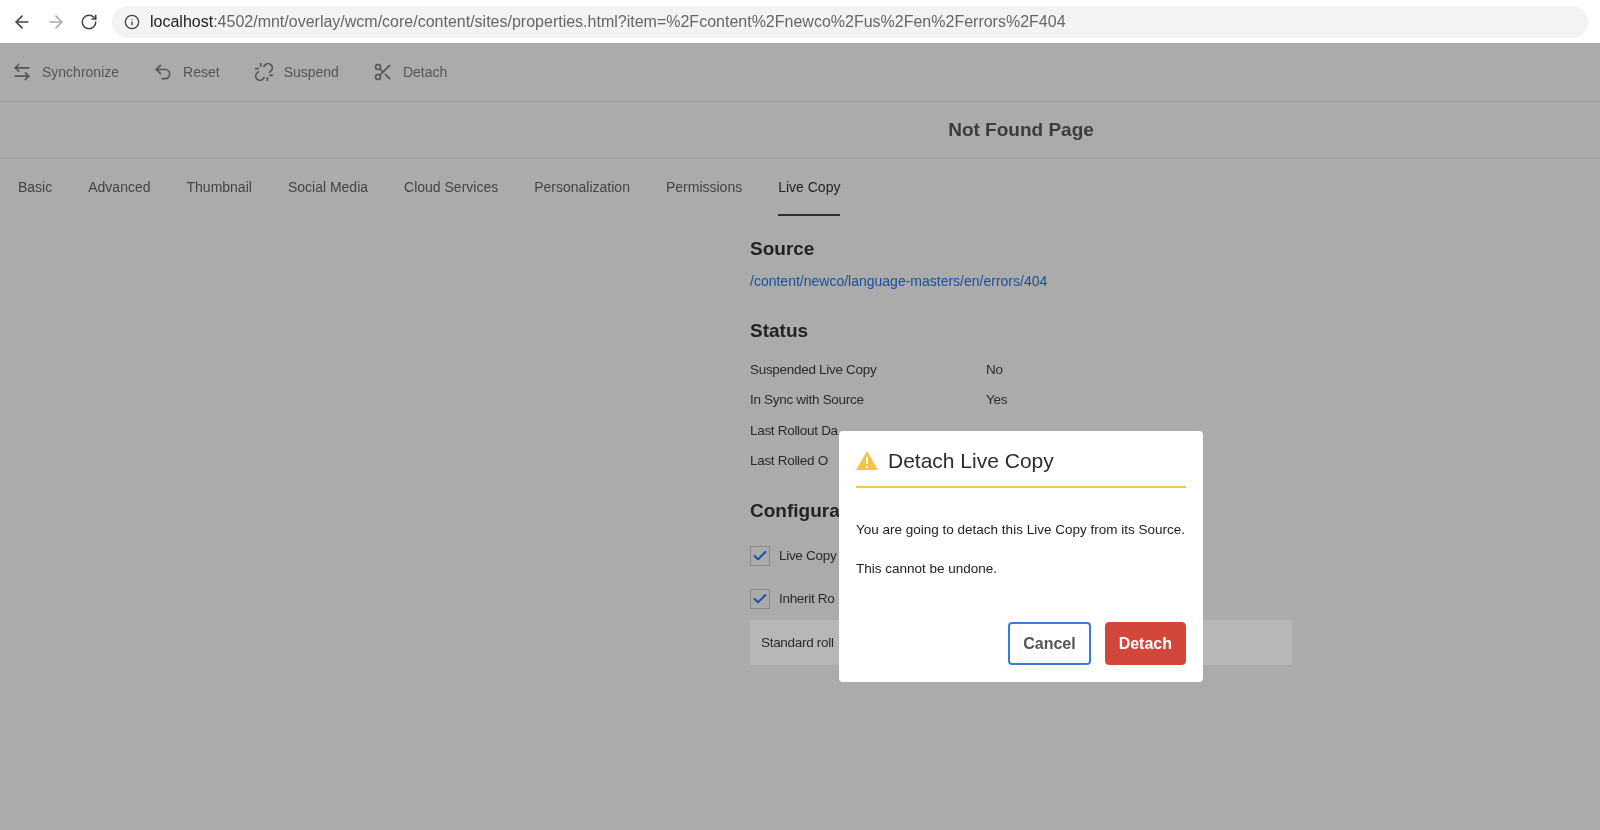 The height and width of the screenshot is (830, 1600). I want to click on sync-arrows-icon, so click(22, 72).